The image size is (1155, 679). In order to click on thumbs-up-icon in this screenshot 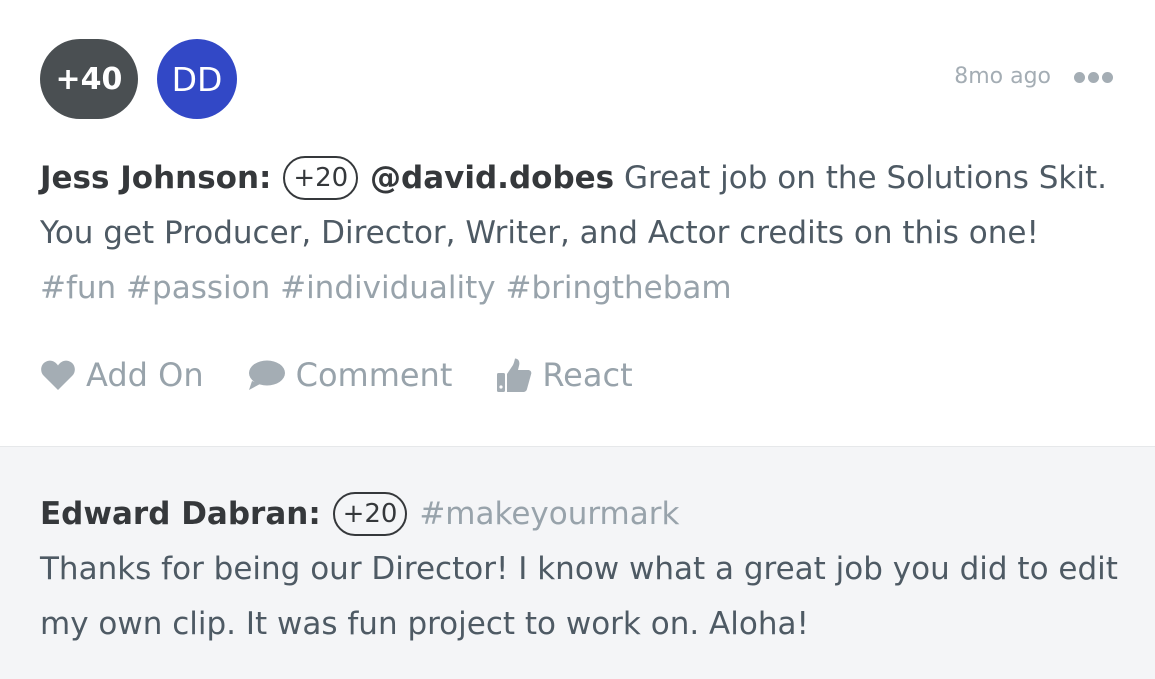, I will do `click(514, 375)`.